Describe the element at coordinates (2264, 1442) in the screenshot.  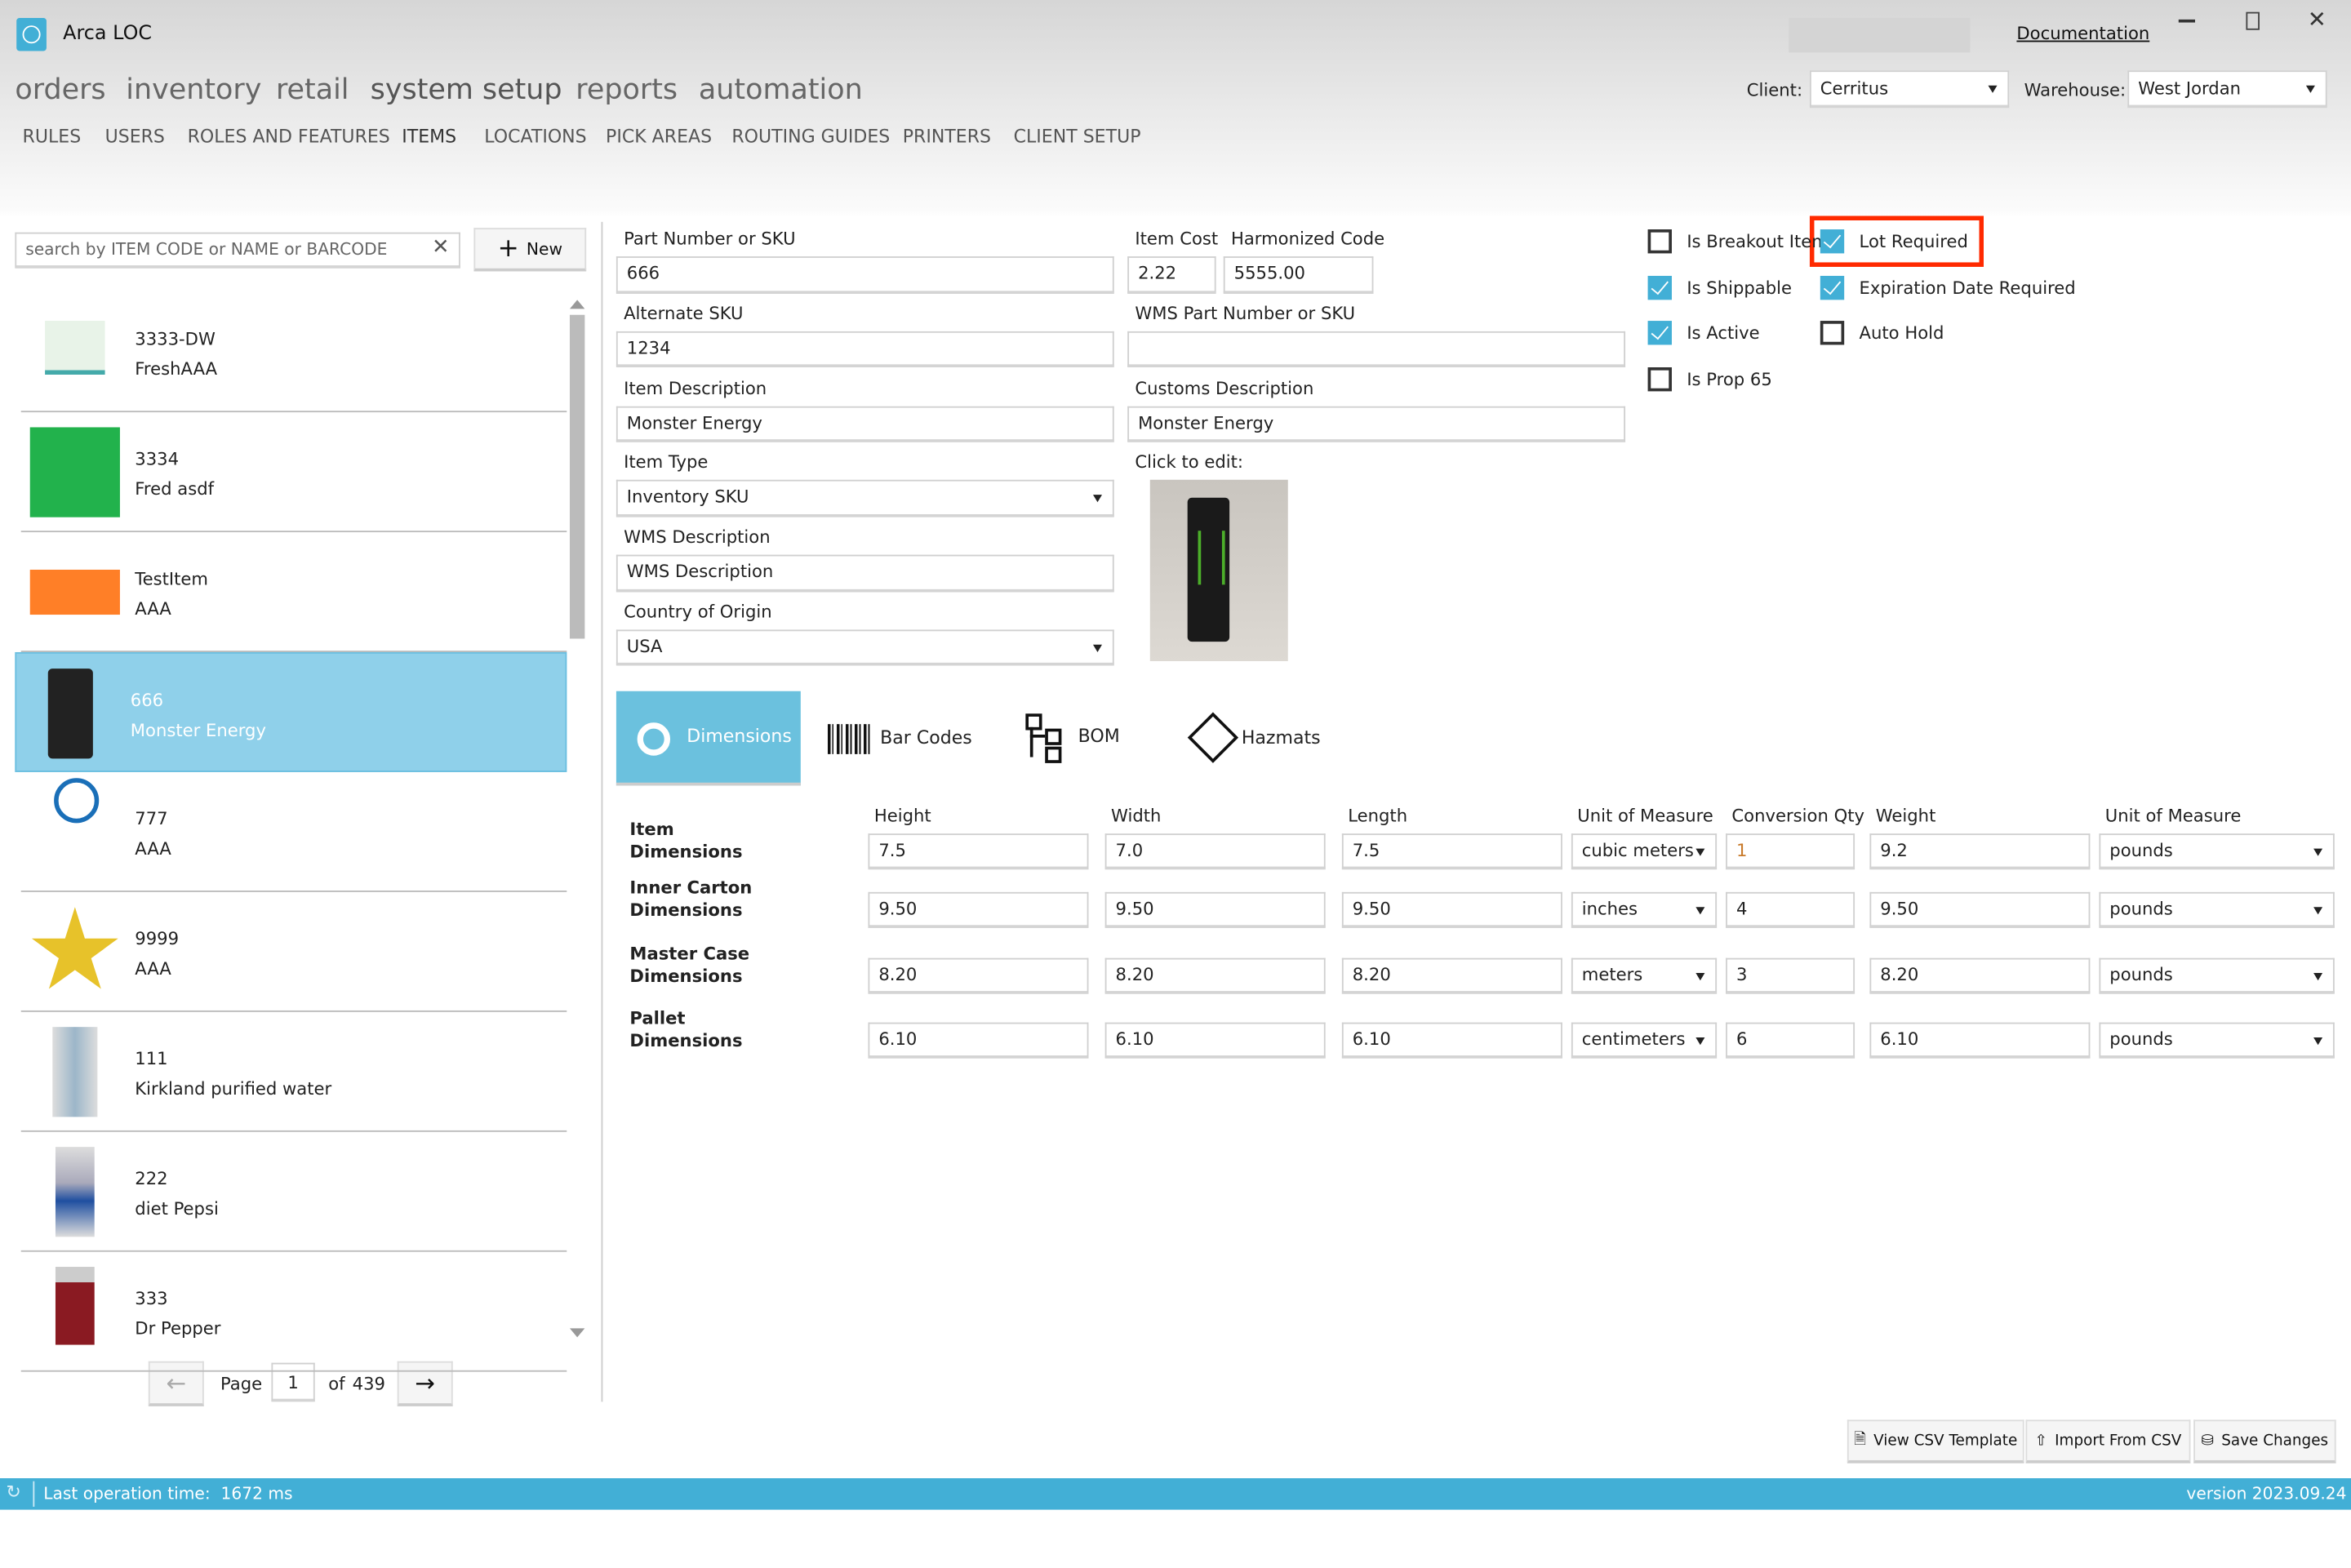
I see `save-changes-button: ⛁ Save Changes` at that location.